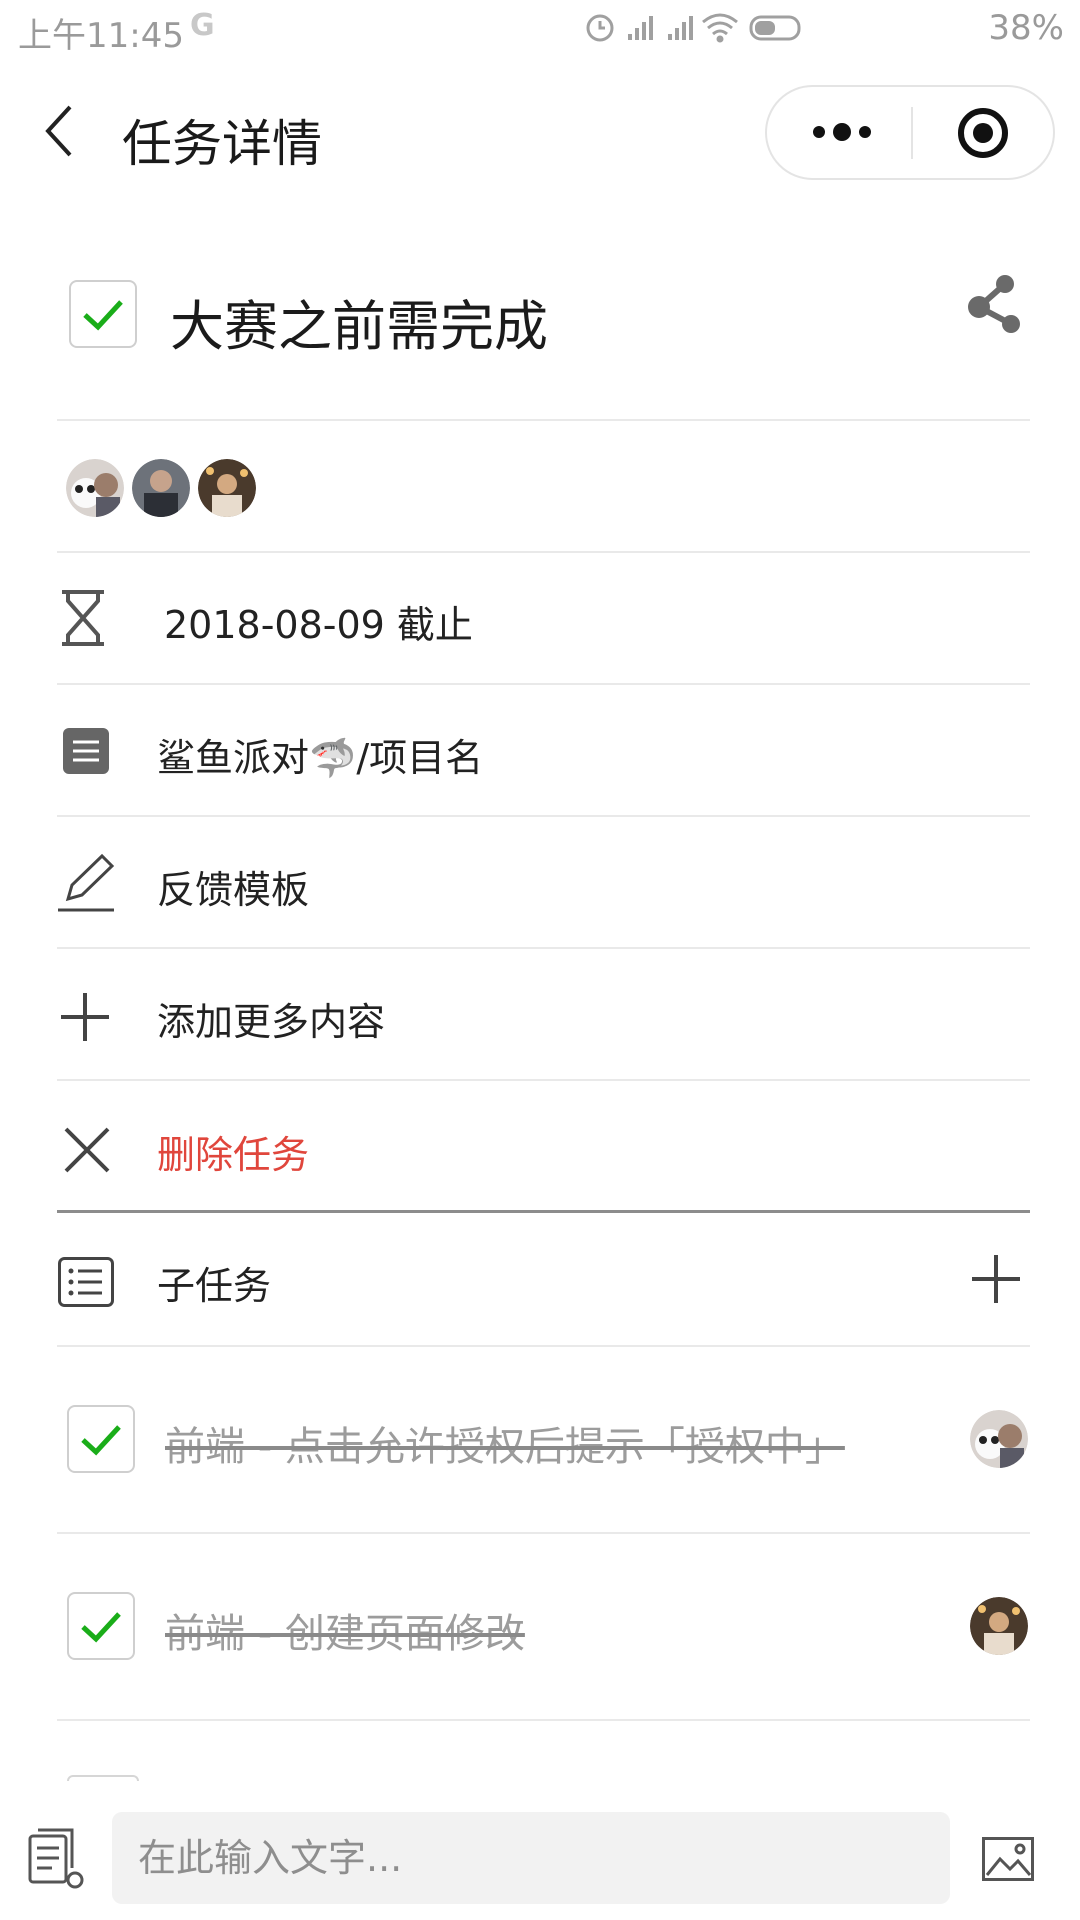  I want to click on delete-task-button: 删除任务, so click(233, 1151).